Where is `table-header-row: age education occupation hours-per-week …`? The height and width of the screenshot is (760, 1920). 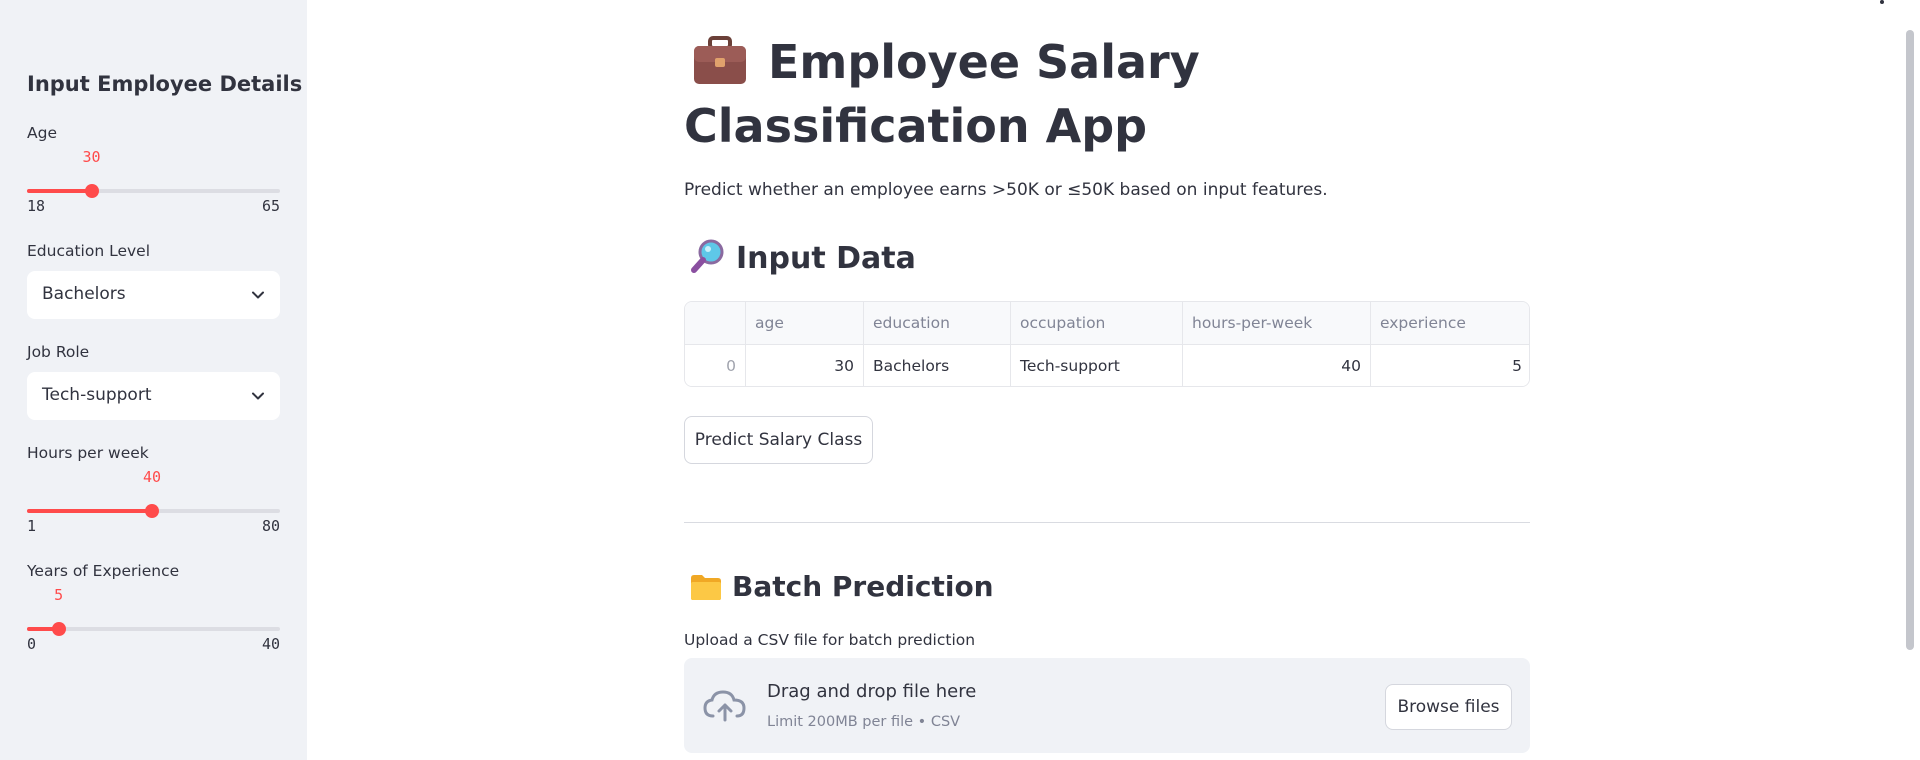
table-header-row: age education occupation hours-per-week … is located at coordinates (1107, 323).